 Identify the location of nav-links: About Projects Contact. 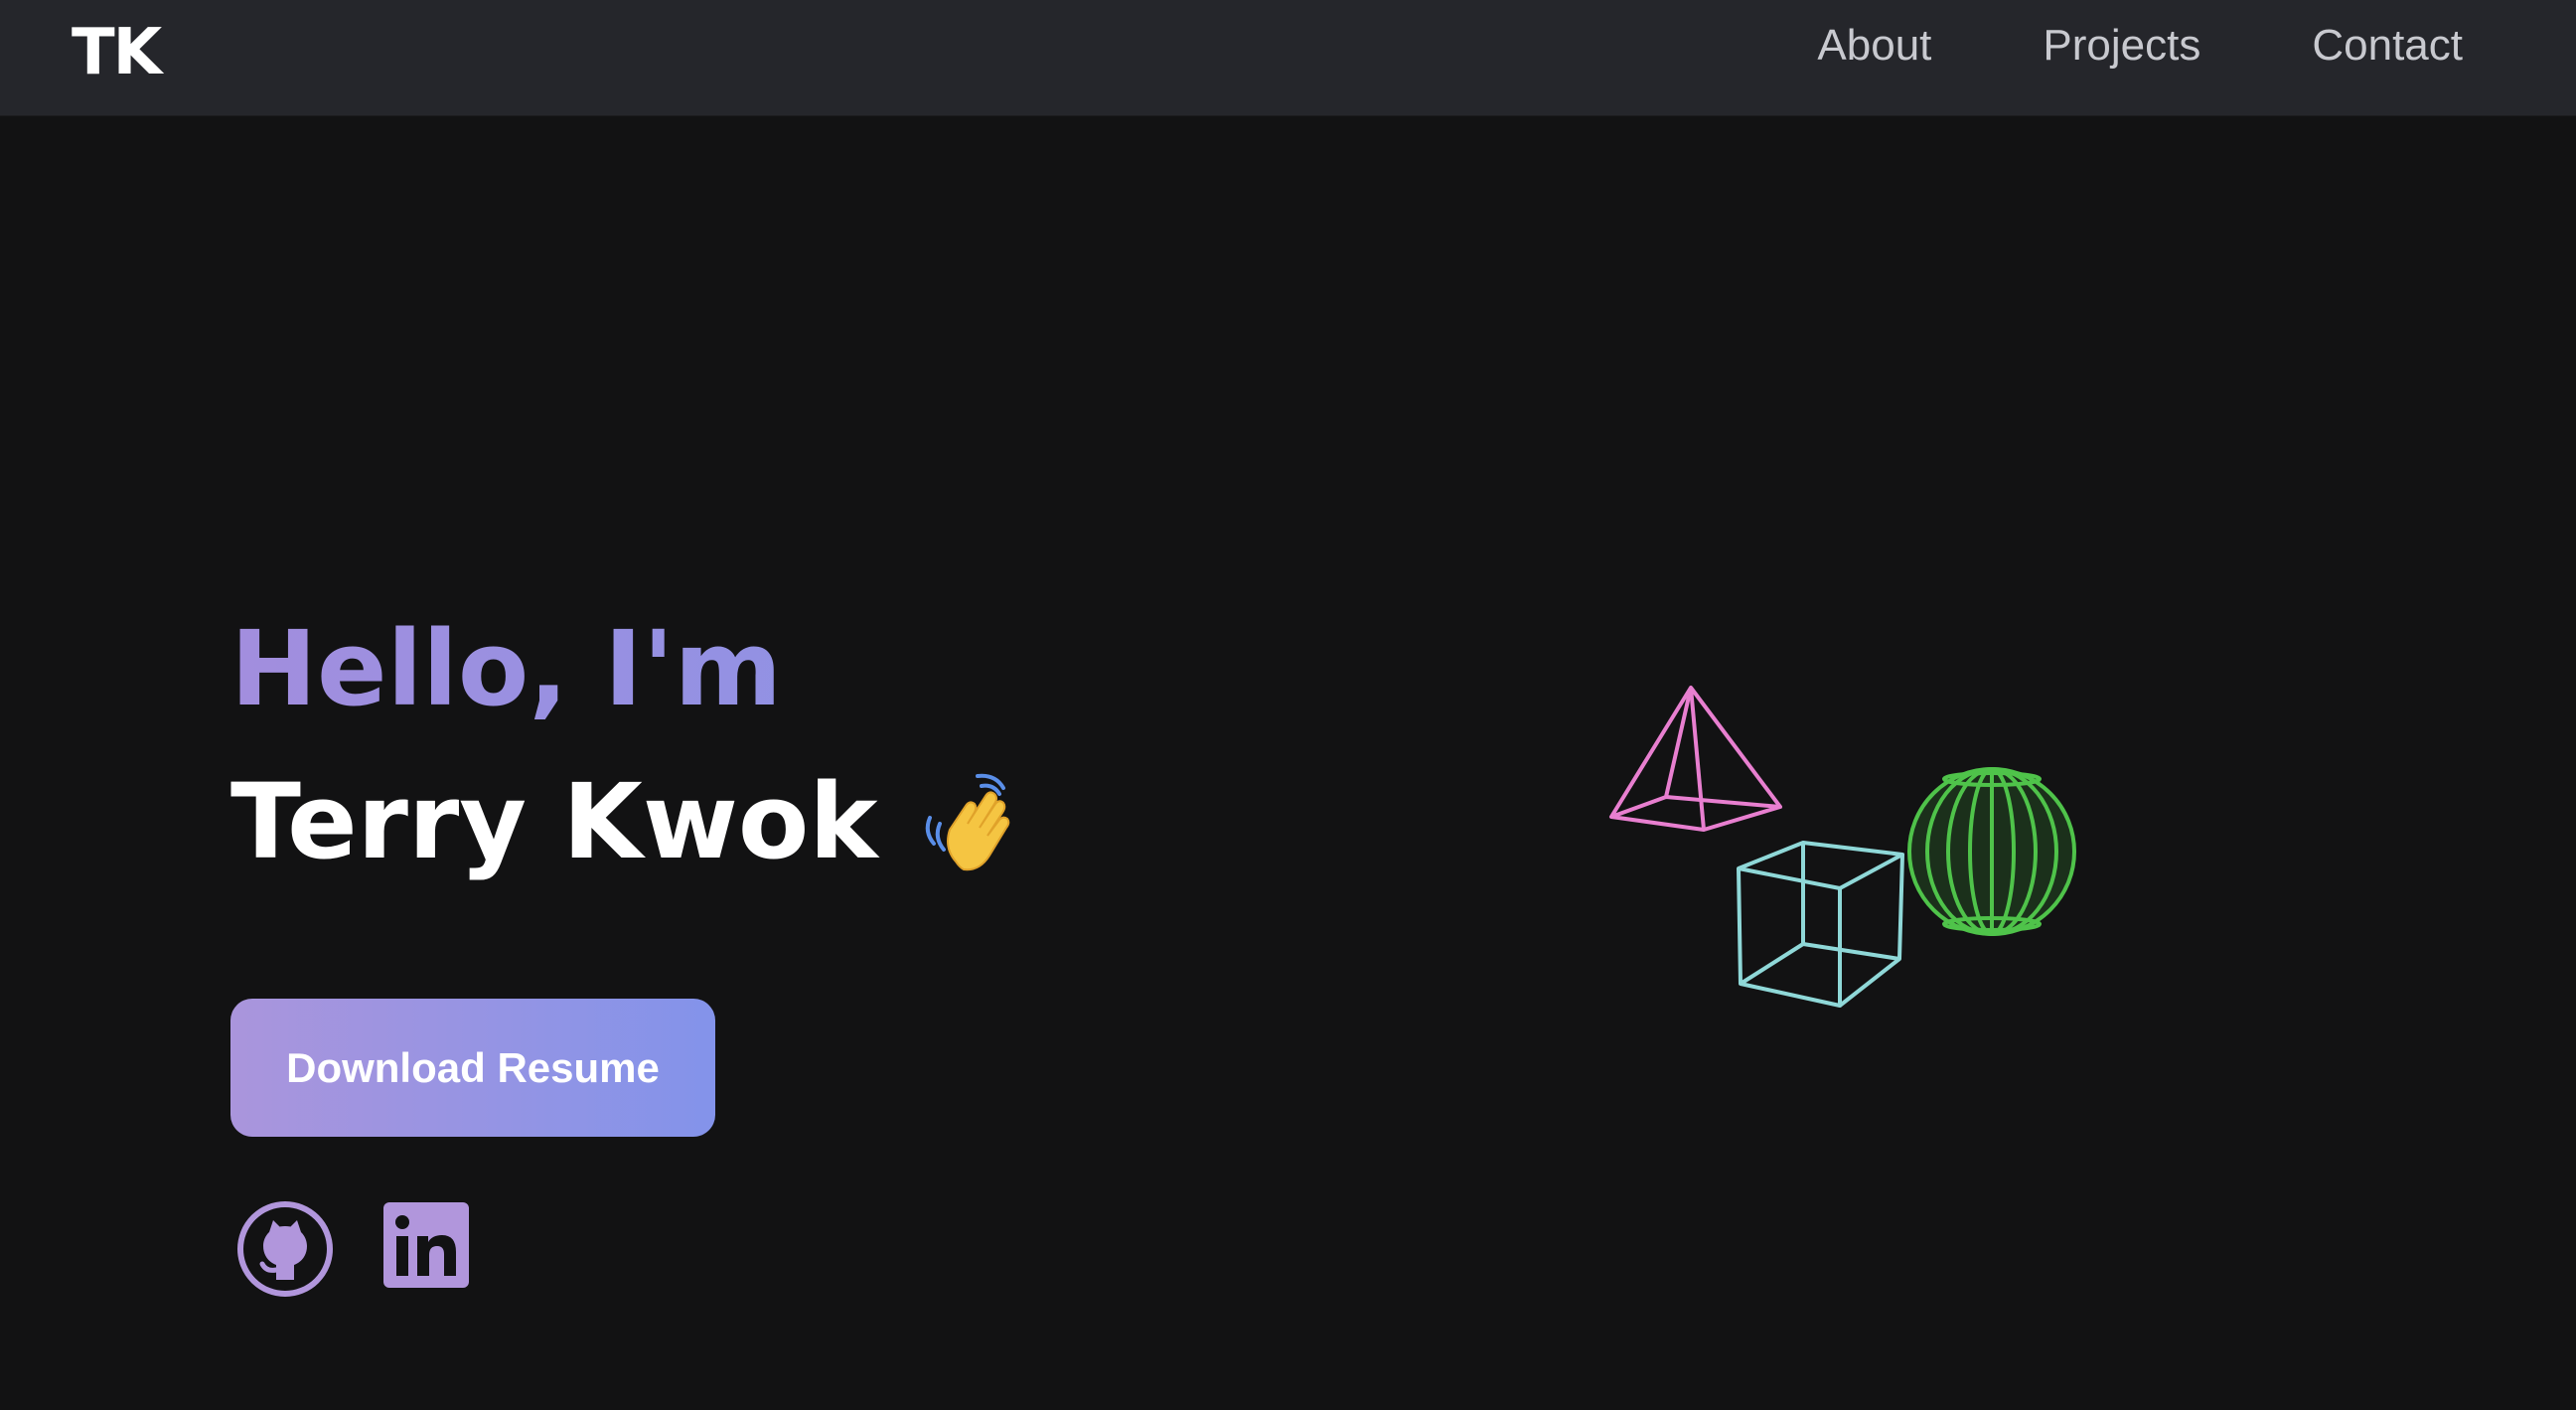
(2140, 46).